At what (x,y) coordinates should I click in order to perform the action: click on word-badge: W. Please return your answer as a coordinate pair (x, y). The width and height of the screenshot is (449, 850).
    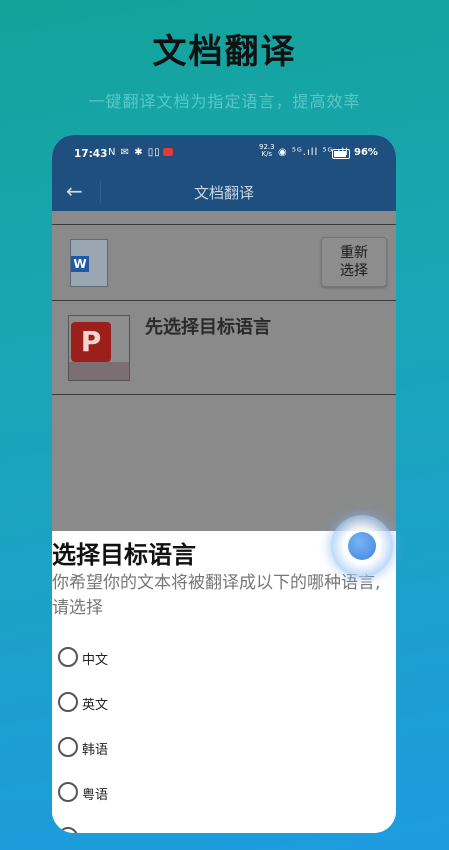
    Looking at the image, I should click on (80, 264).